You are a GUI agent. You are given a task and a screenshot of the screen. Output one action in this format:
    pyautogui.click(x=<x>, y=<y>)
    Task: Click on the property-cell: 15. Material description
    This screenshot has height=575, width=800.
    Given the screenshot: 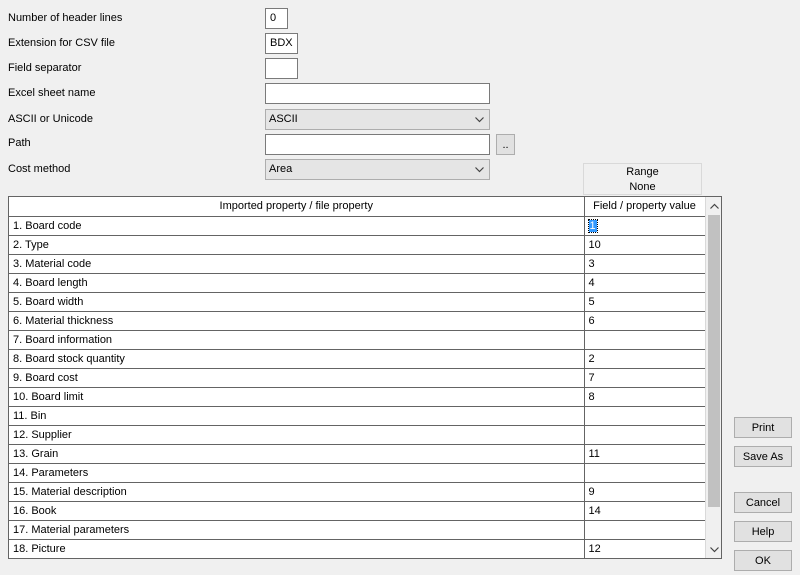 What is the action you would take?
    pyautogui.click(x=297, y=492)
    